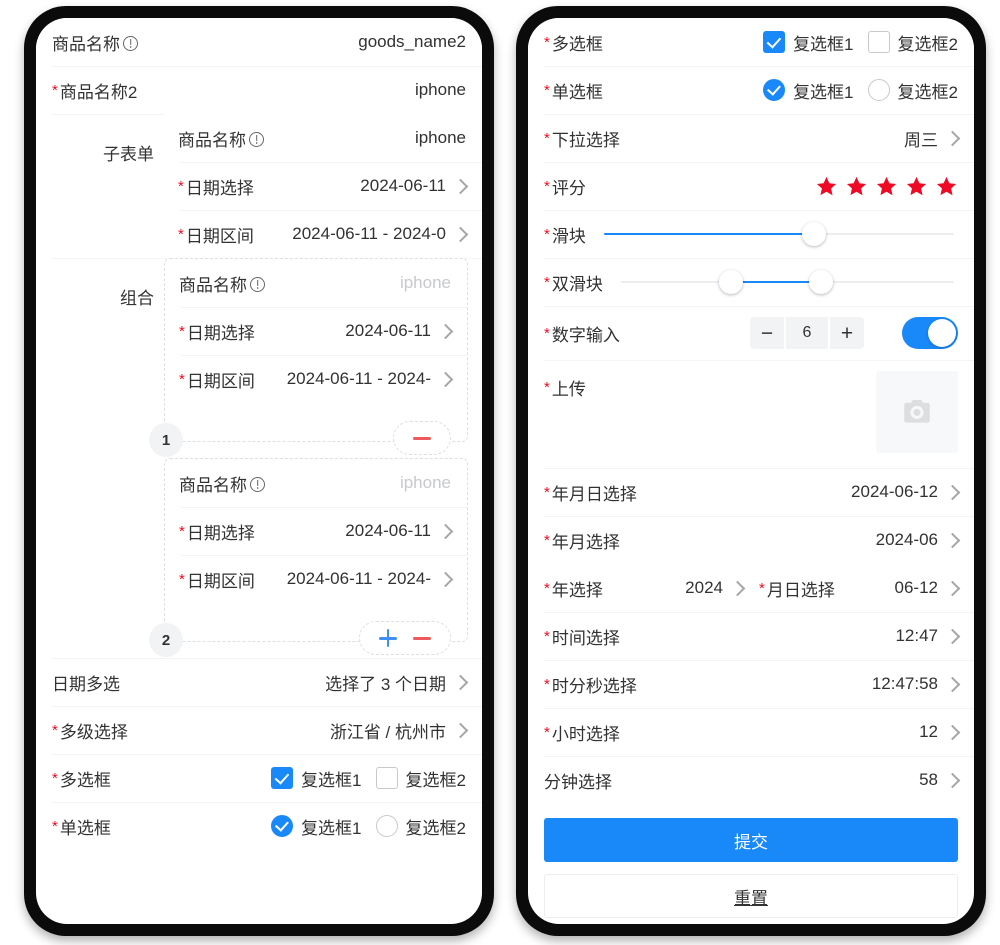 This screenshot has width=1000, height=945. Describe the element at coordinates (259, 730) in the screenshot. I see `field-row-cascader: * 多级选择 浙江省 / 杭州市` at that location.